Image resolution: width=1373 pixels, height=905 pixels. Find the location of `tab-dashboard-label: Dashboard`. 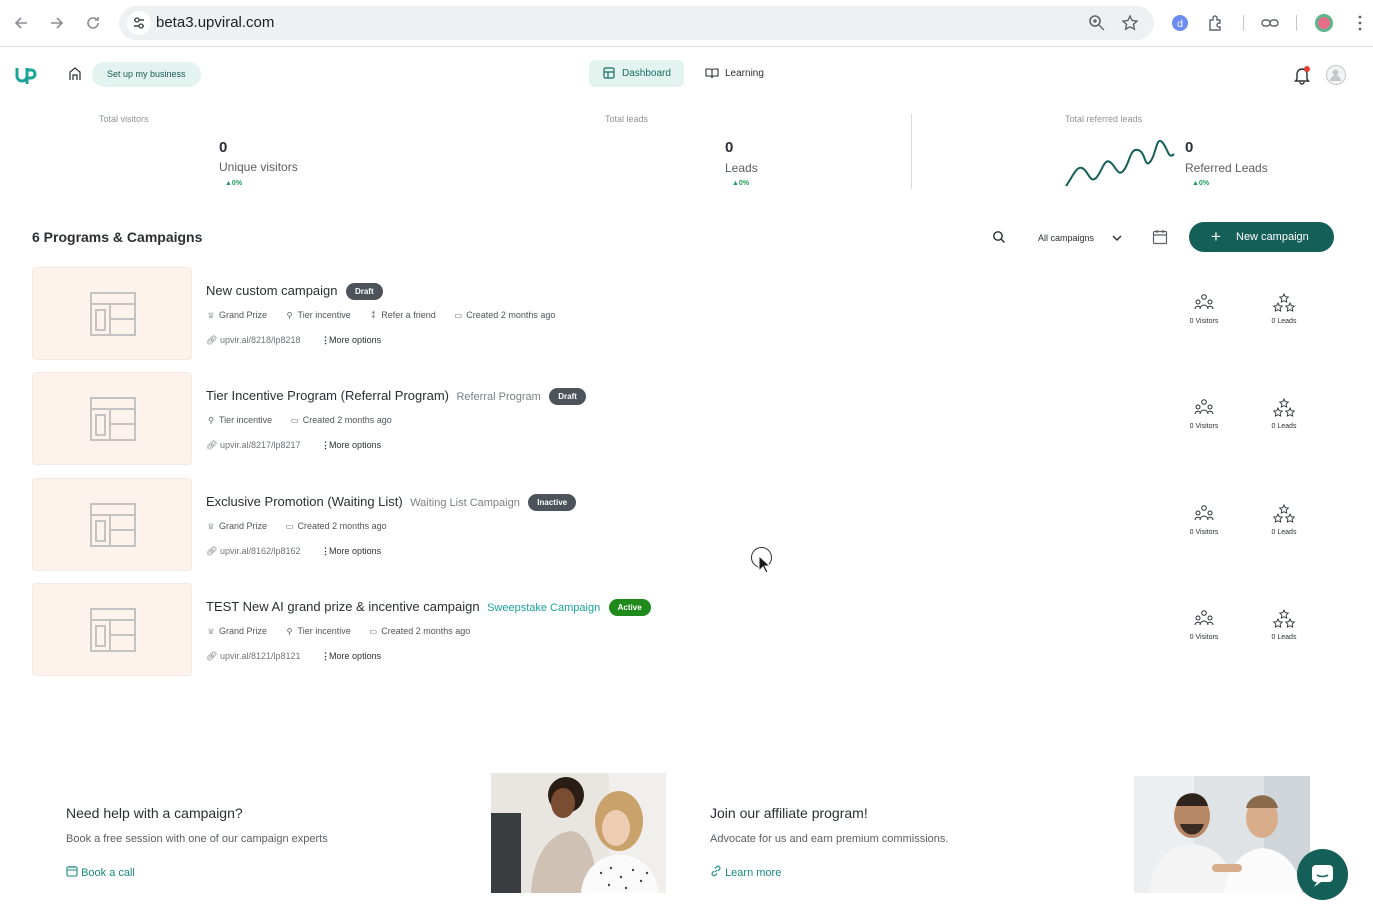

tab-dashboard-label: Dashboard is located at coordinates (646, 73).